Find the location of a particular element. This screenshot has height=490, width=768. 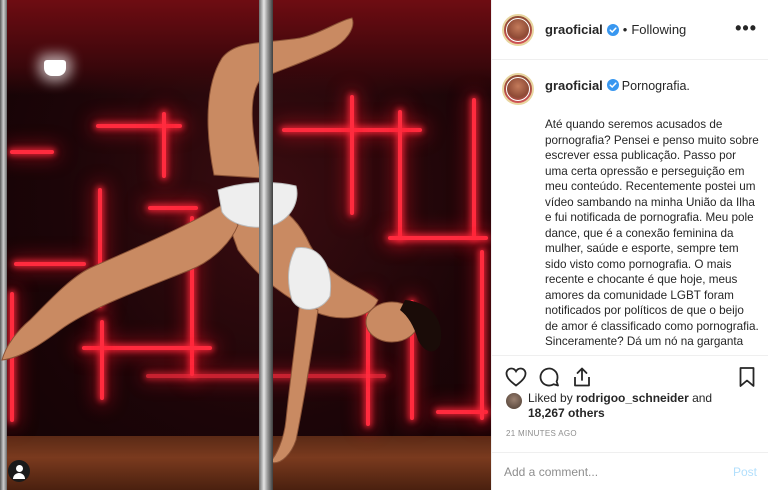

action-bar is located at coordinates (630, 375).